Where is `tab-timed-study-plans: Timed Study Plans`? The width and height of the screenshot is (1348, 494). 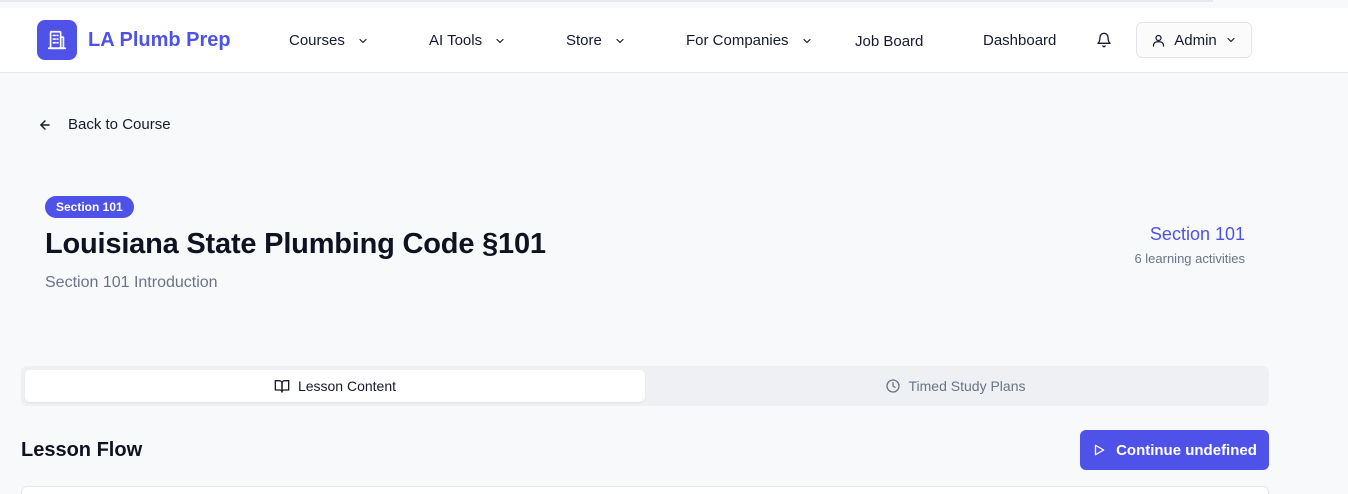
tab-timed-study-plans: Timed Study Plans is located at coordinates (955, 386).